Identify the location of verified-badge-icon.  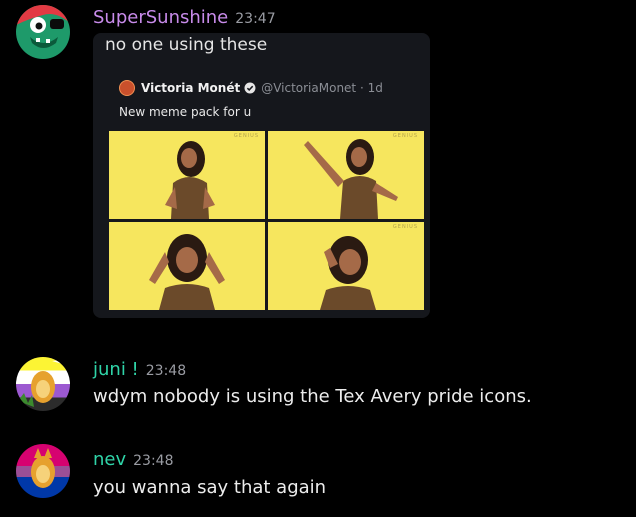
(250, 88).